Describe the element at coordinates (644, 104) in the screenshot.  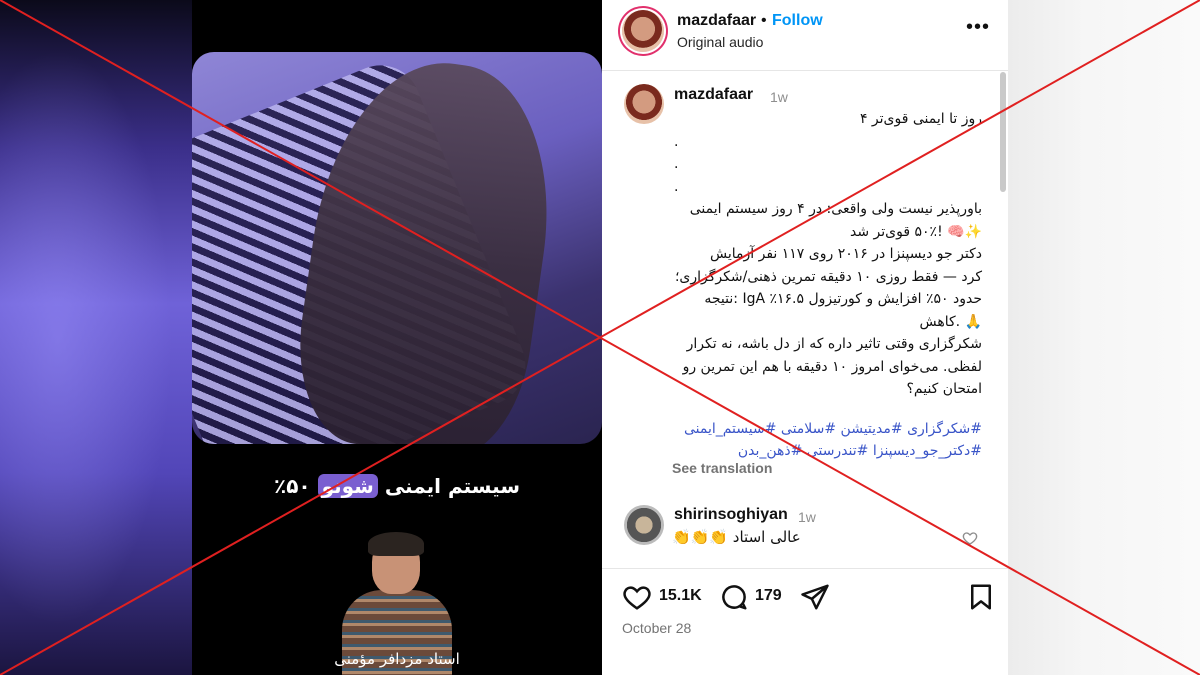
I see `caption-author-avatar` at that location.